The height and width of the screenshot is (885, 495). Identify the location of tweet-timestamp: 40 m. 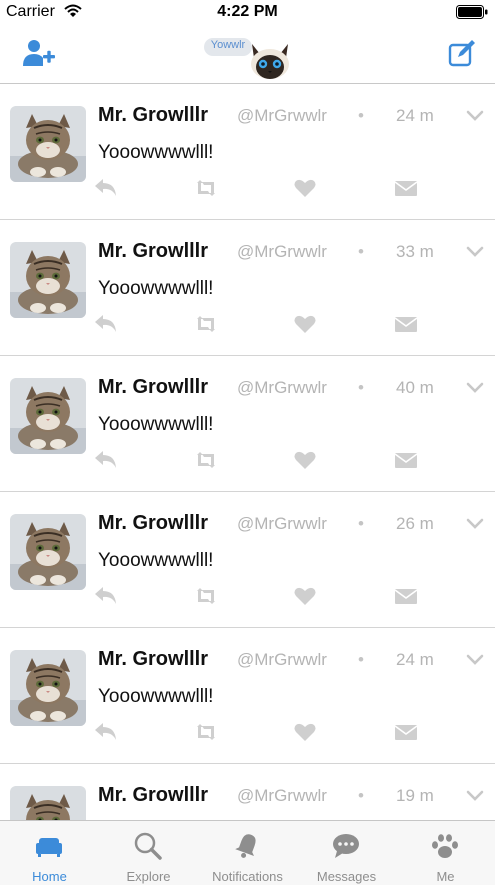
(415, 387).